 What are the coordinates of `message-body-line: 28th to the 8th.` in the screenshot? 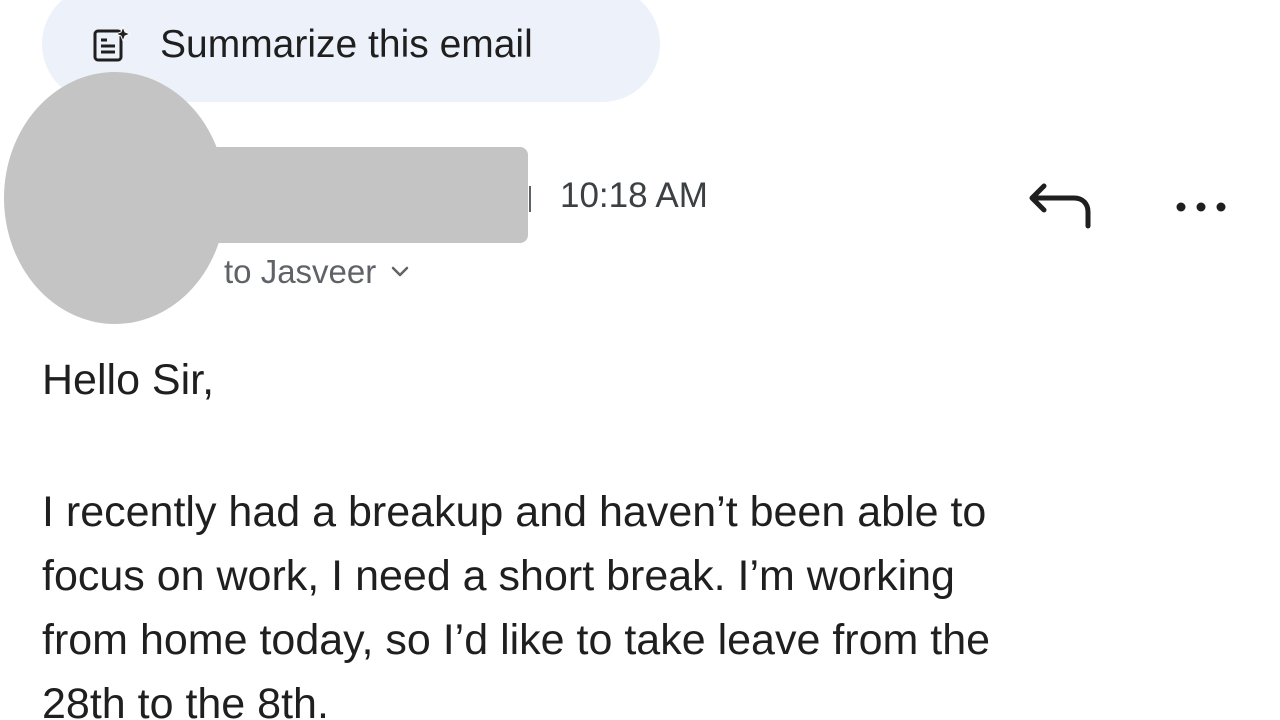 It's located at (185, 700).